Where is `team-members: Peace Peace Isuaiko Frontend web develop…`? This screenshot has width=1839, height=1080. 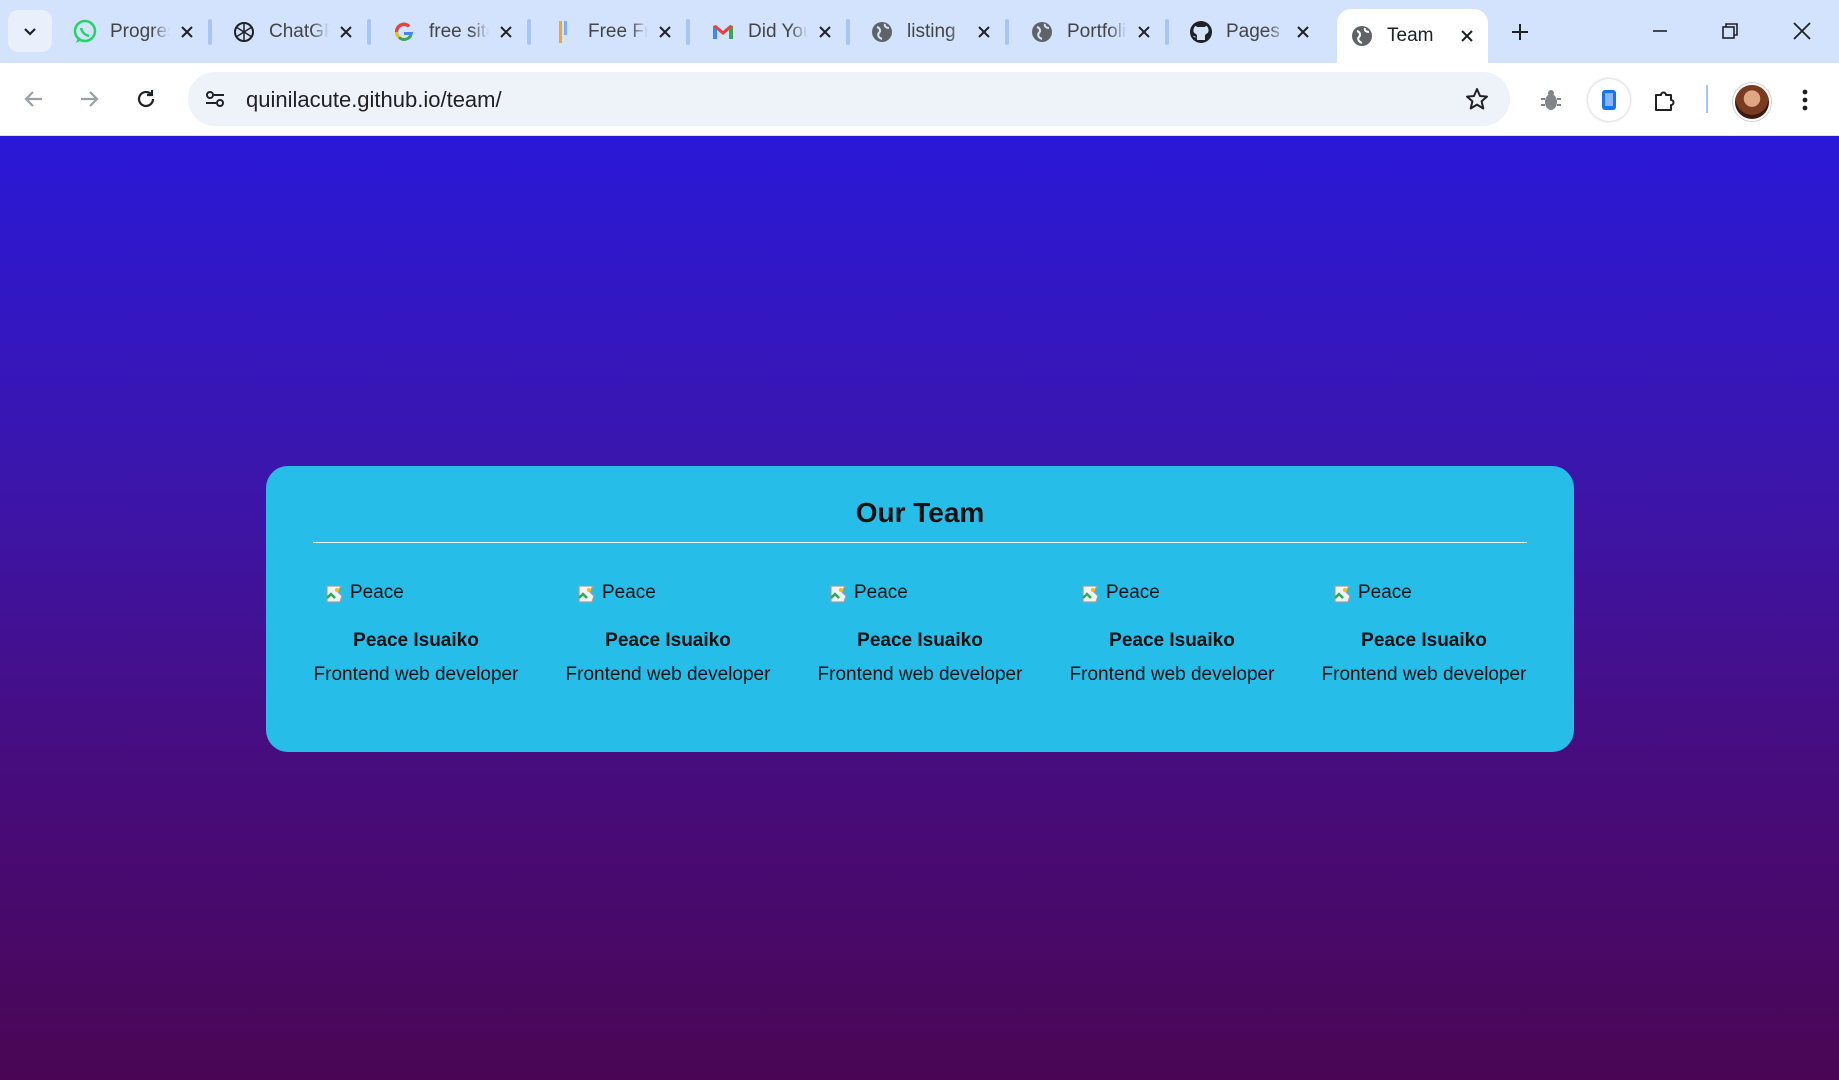
team-members: Peace Peace Isuaiko Frontend web develop… is located at coordinates (920, 633).